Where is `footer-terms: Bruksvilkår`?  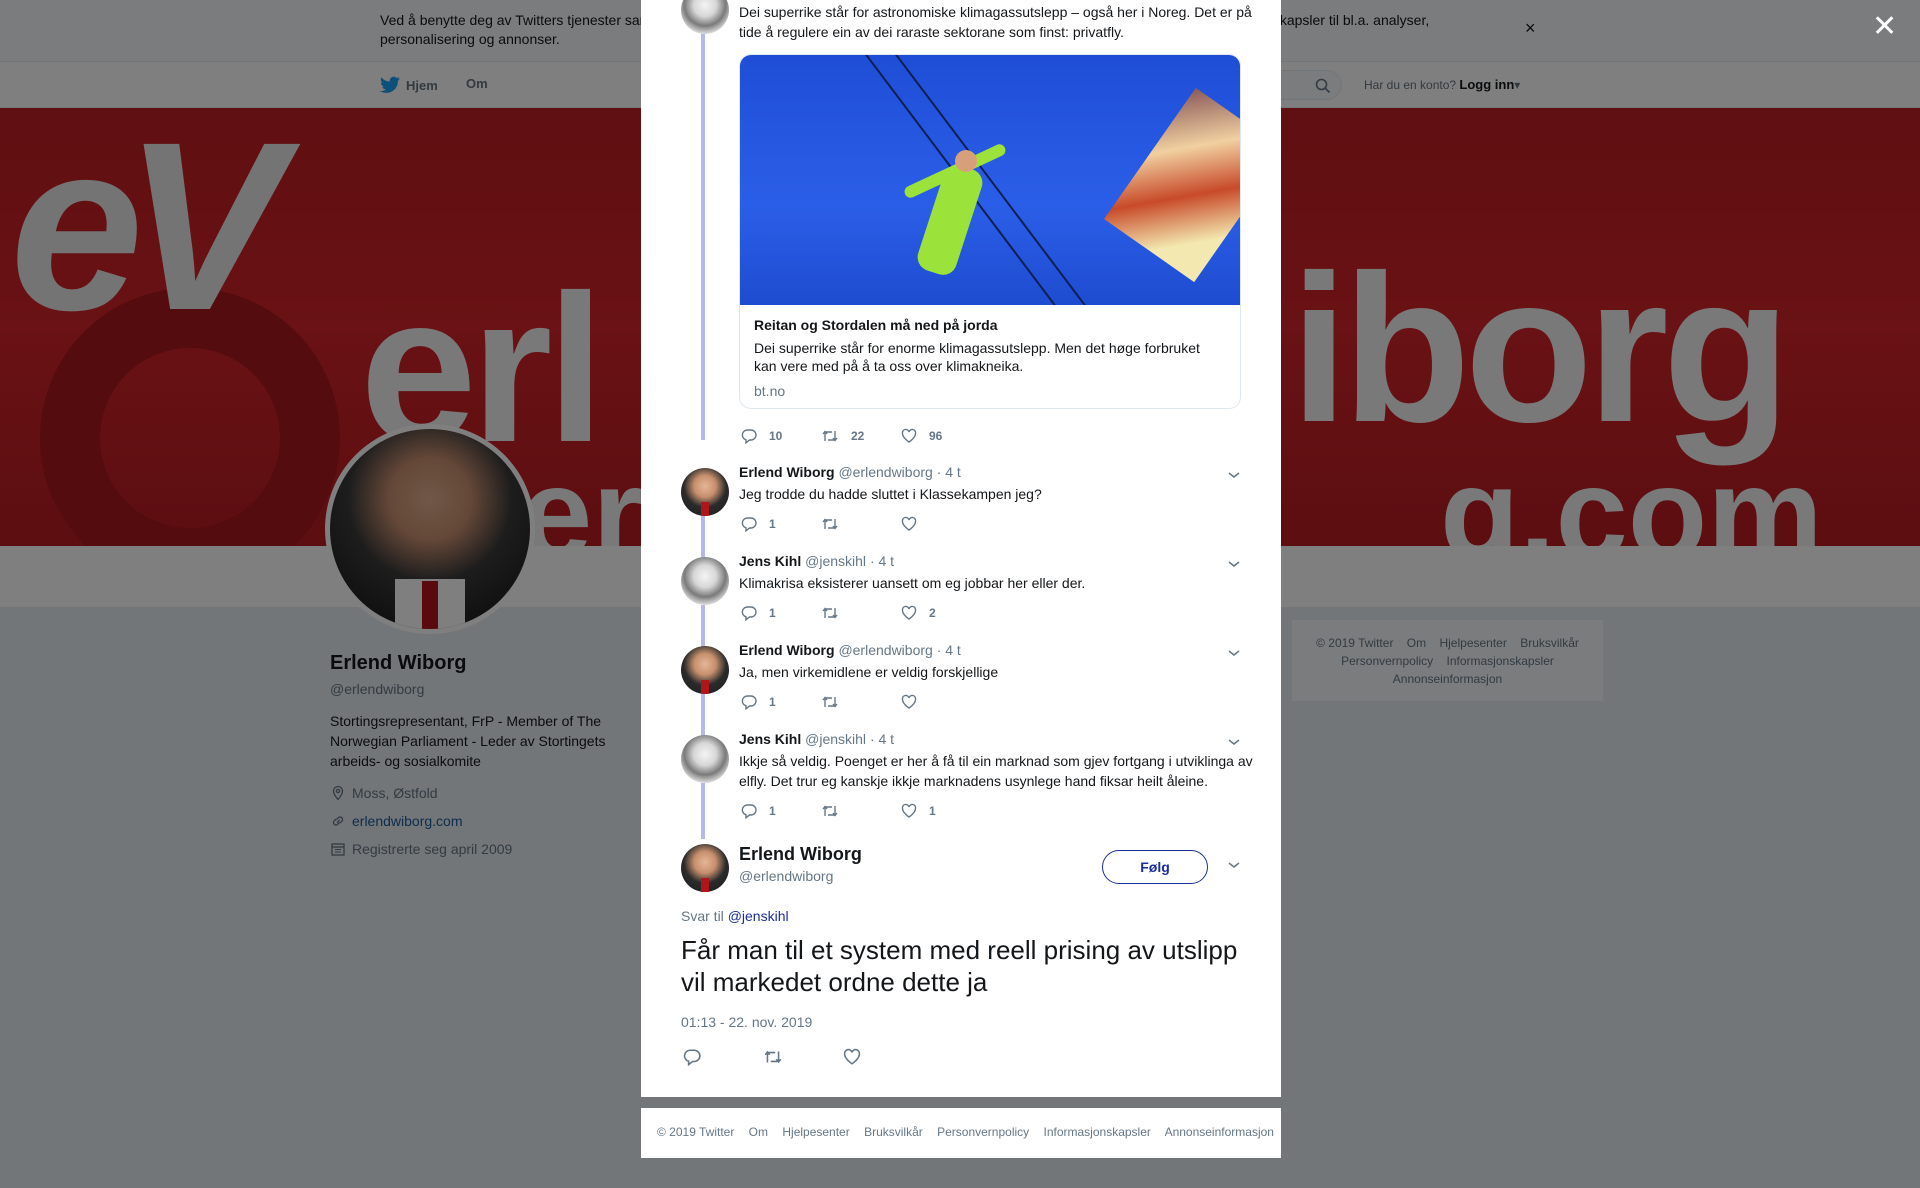 footer-terms: Bruksvilkår is located at coordinates (893, 1132).